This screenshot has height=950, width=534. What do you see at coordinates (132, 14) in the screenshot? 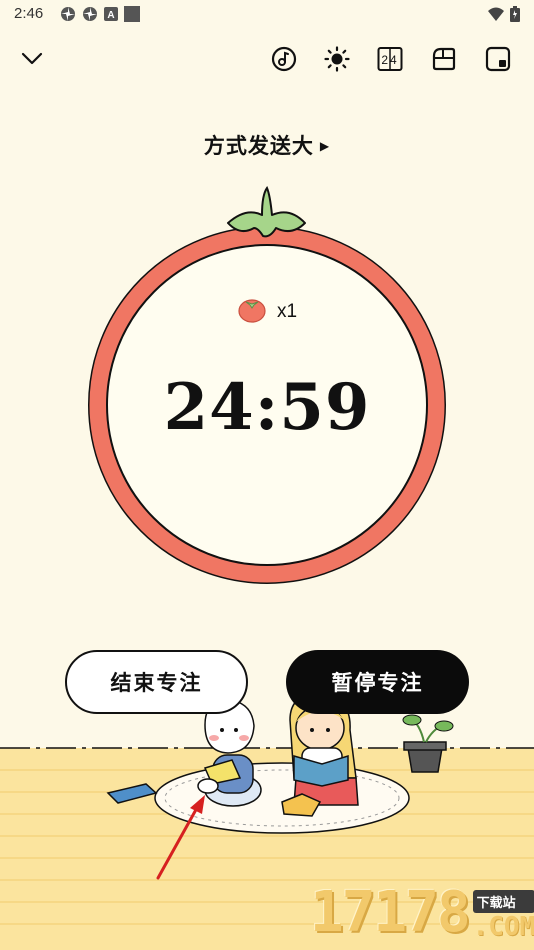
I see `square-icon` at bounding box center [132, 14].